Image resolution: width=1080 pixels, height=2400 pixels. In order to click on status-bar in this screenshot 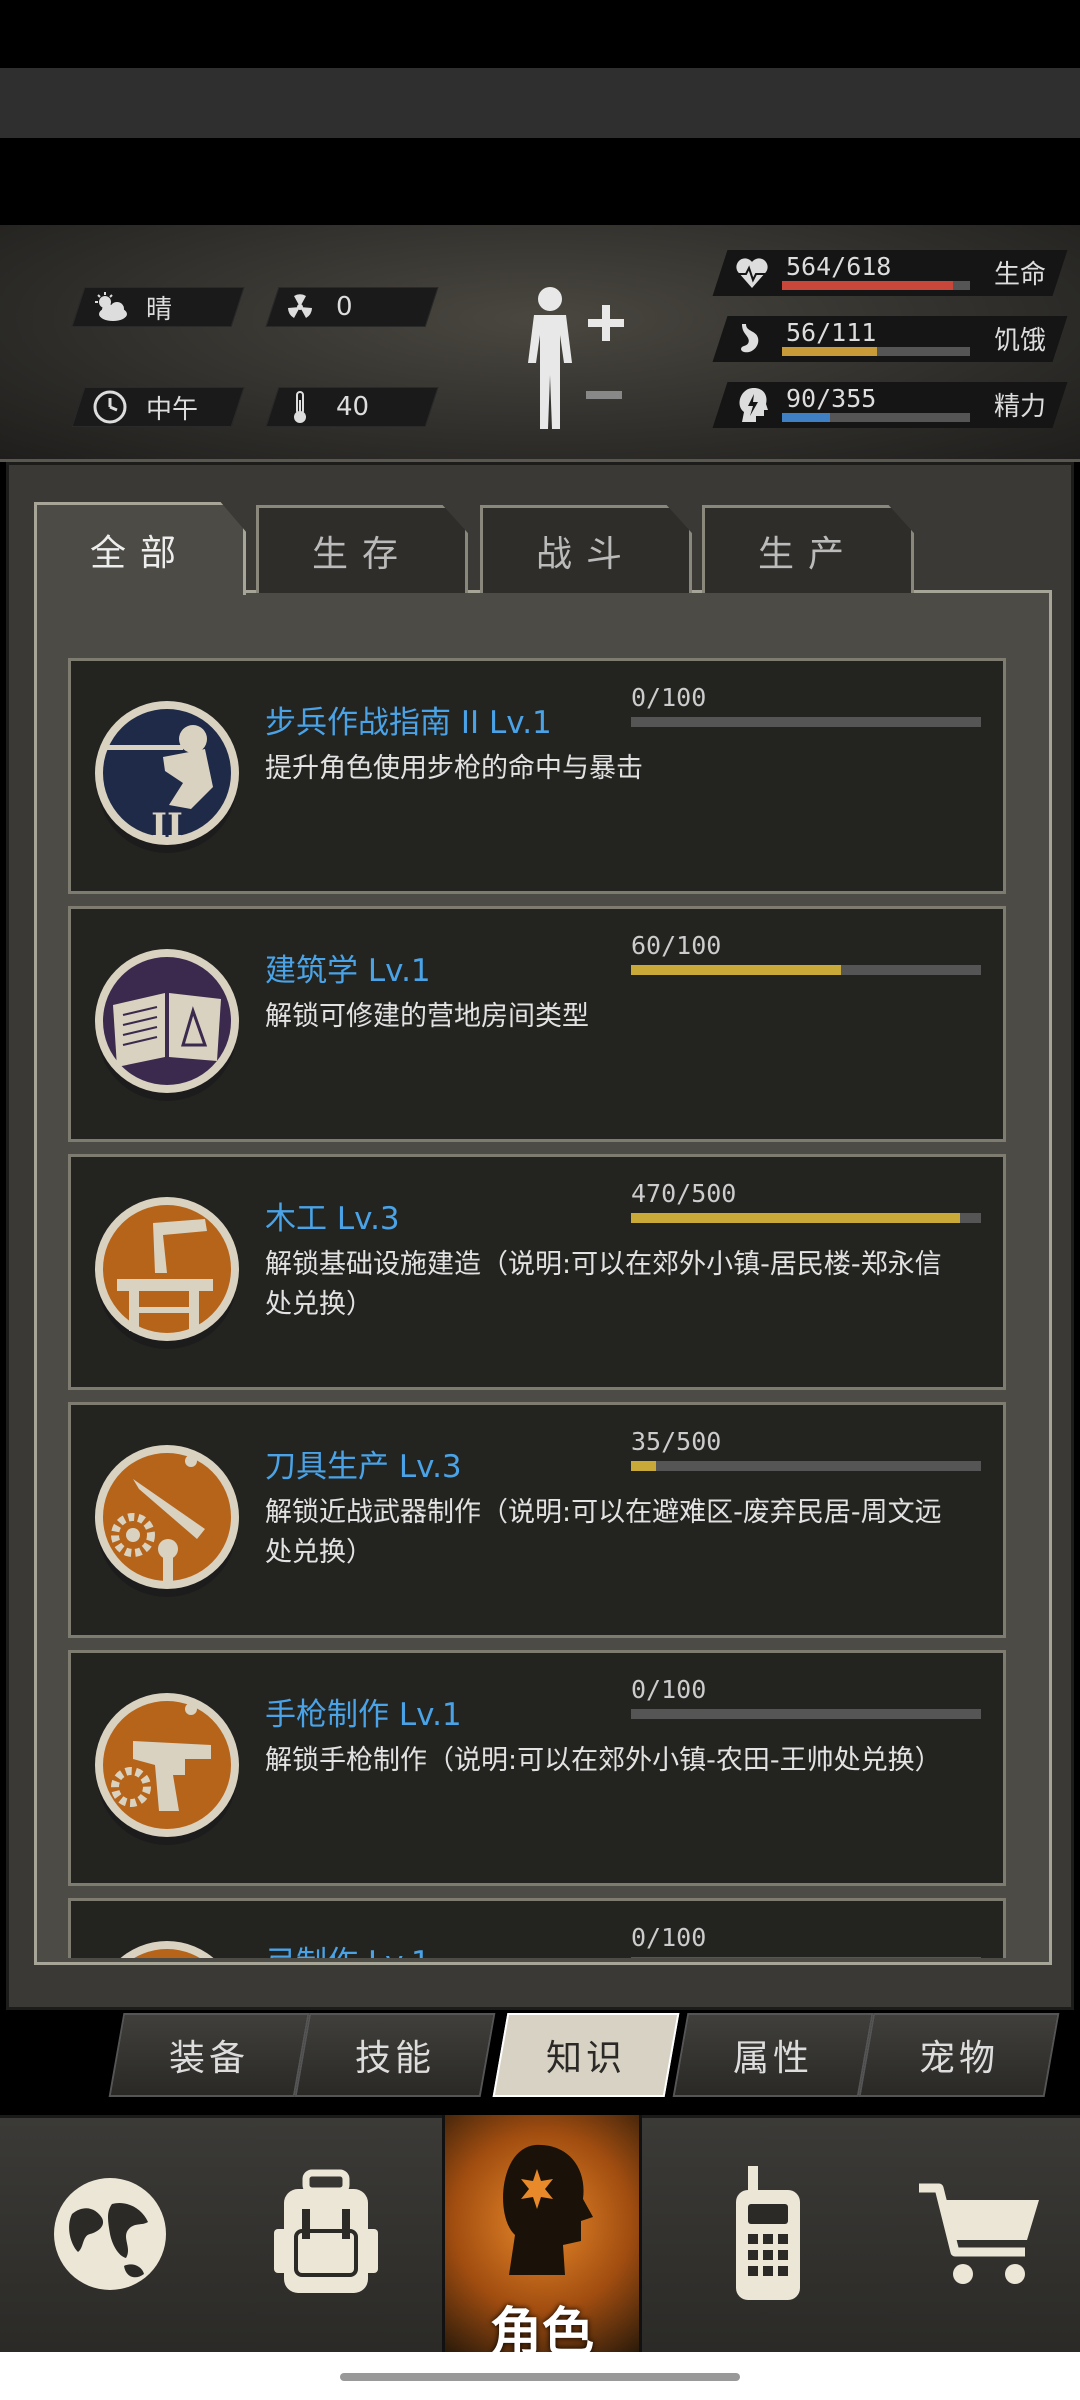, I will do `click(540, 34)`.